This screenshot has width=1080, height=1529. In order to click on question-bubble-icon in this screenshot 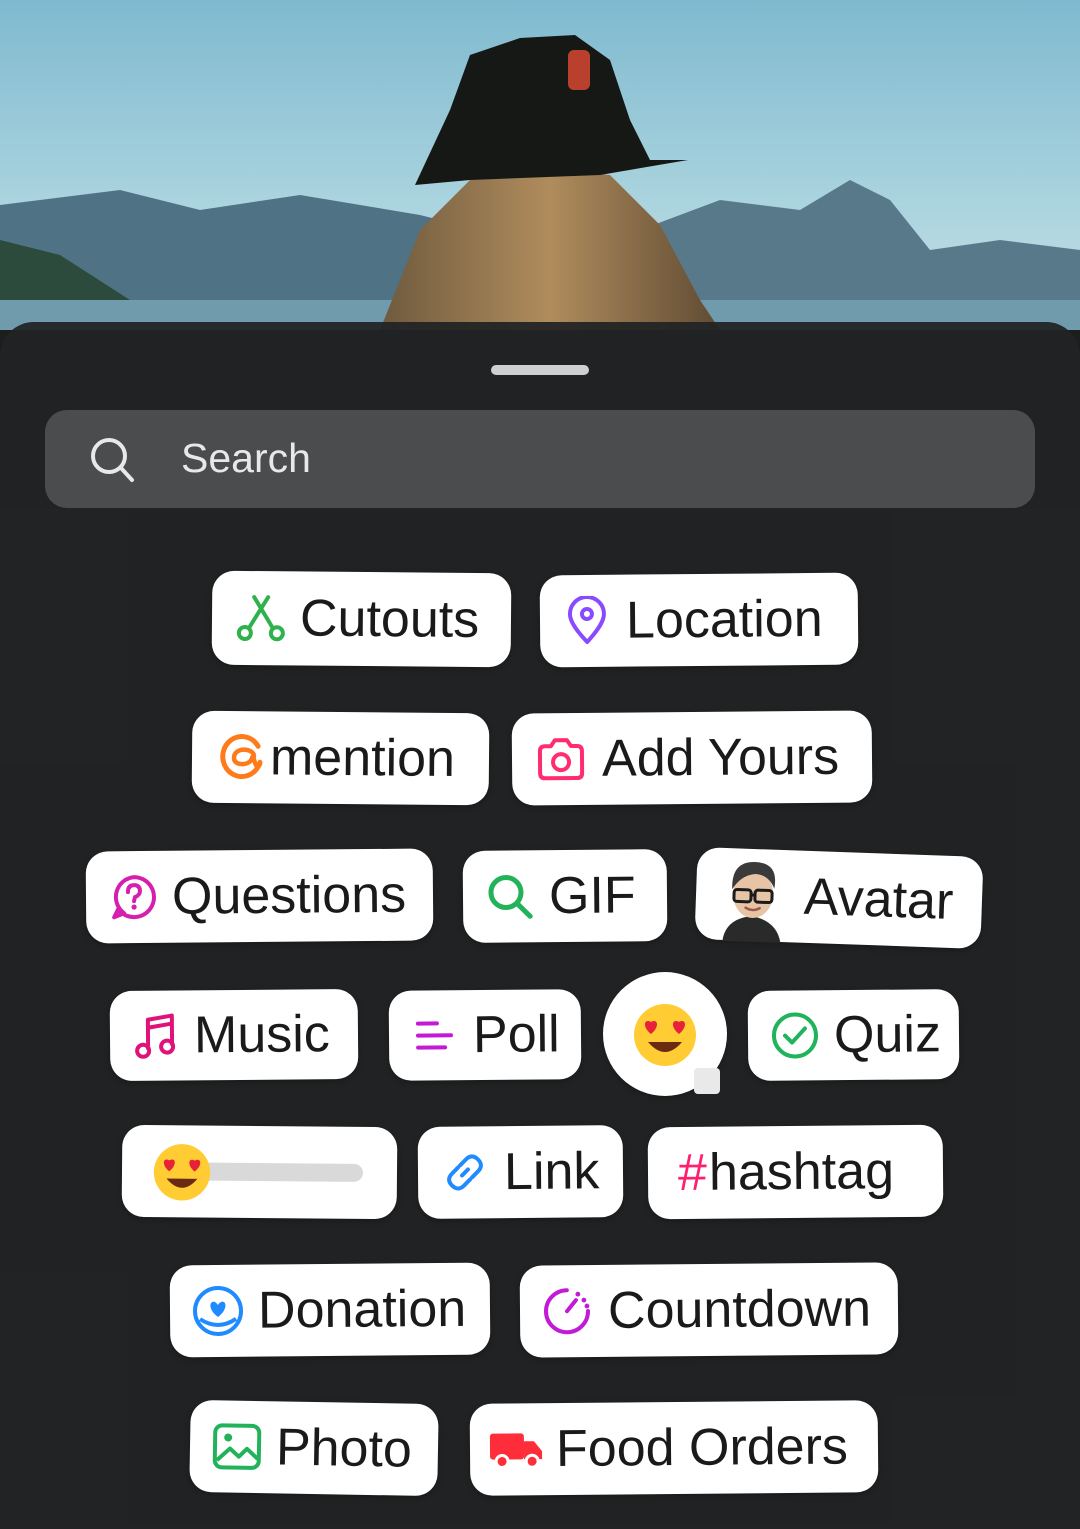, I will do `click(134, 897)`.